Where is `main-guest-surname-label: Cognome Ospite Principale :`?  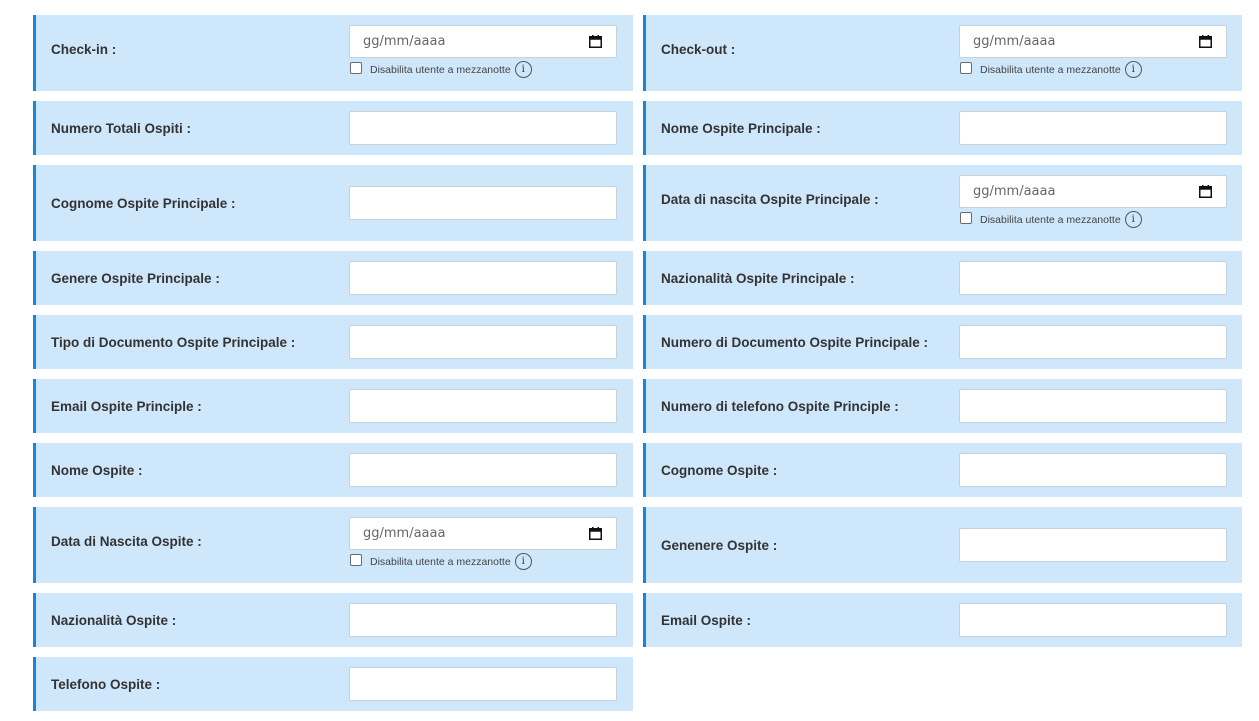
main-guest-surname-label: Cognome Ospite Principale : is located at coordinates (143, 203).